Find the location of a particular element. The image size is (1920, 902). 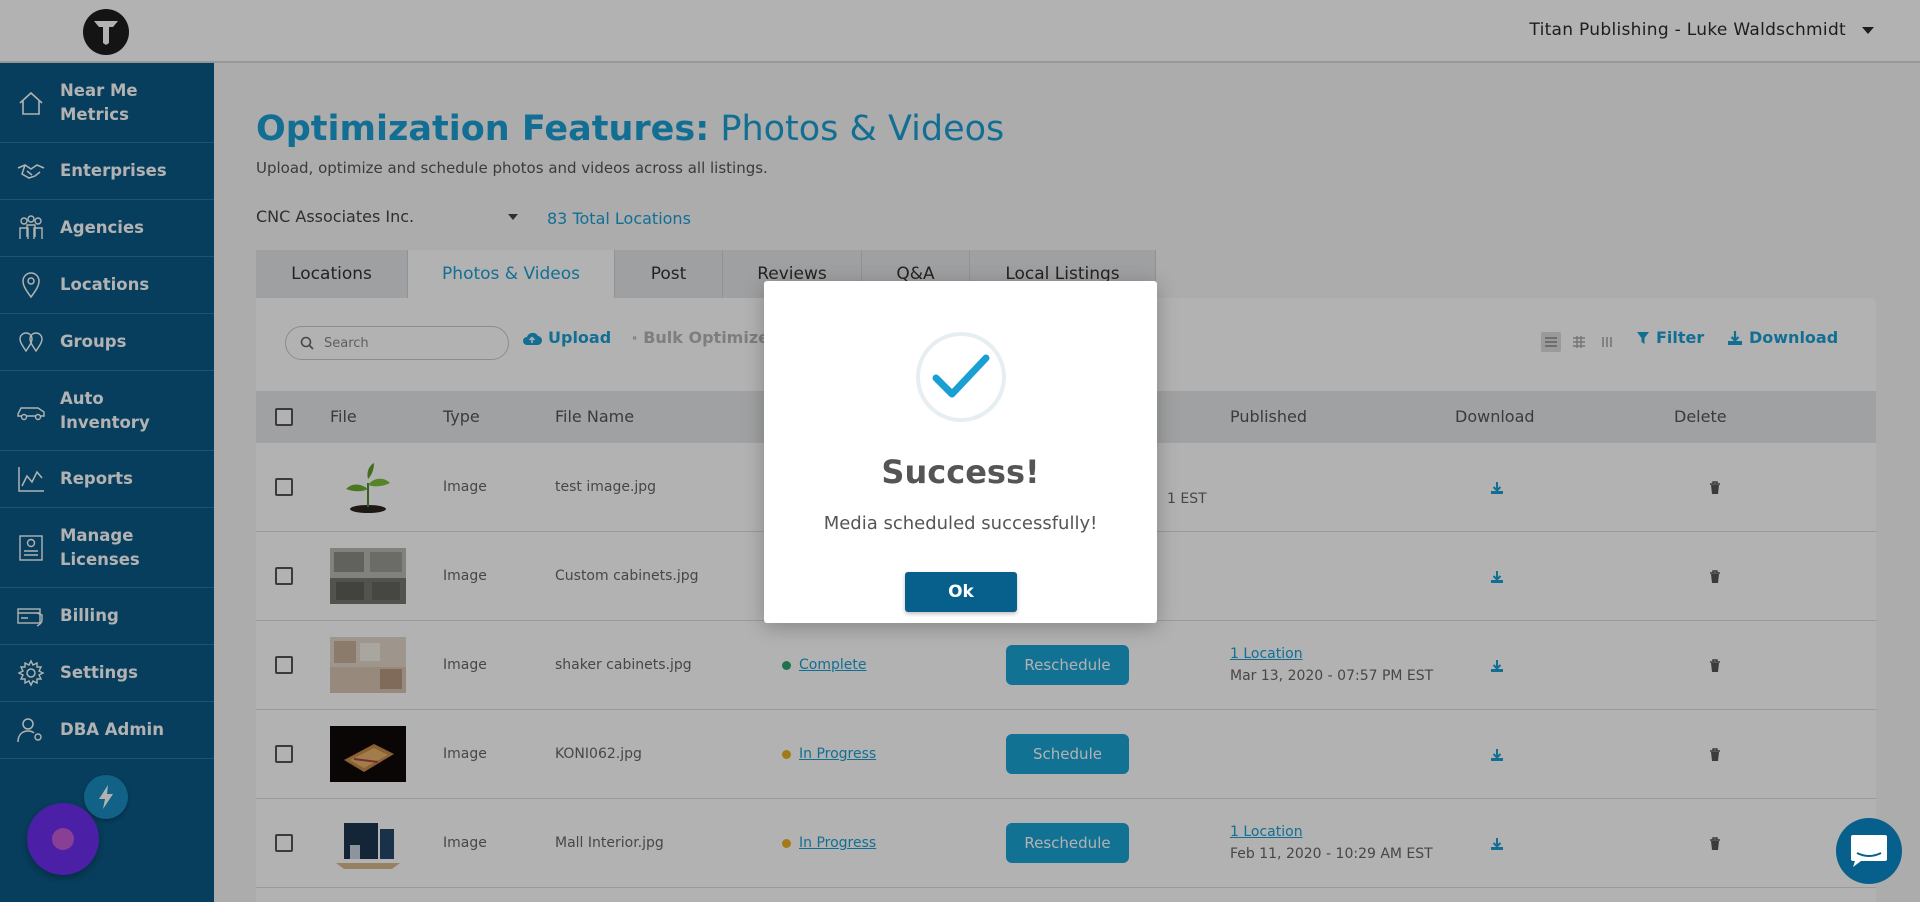

chat-launcher-button is located at coordinates (1869, 851).